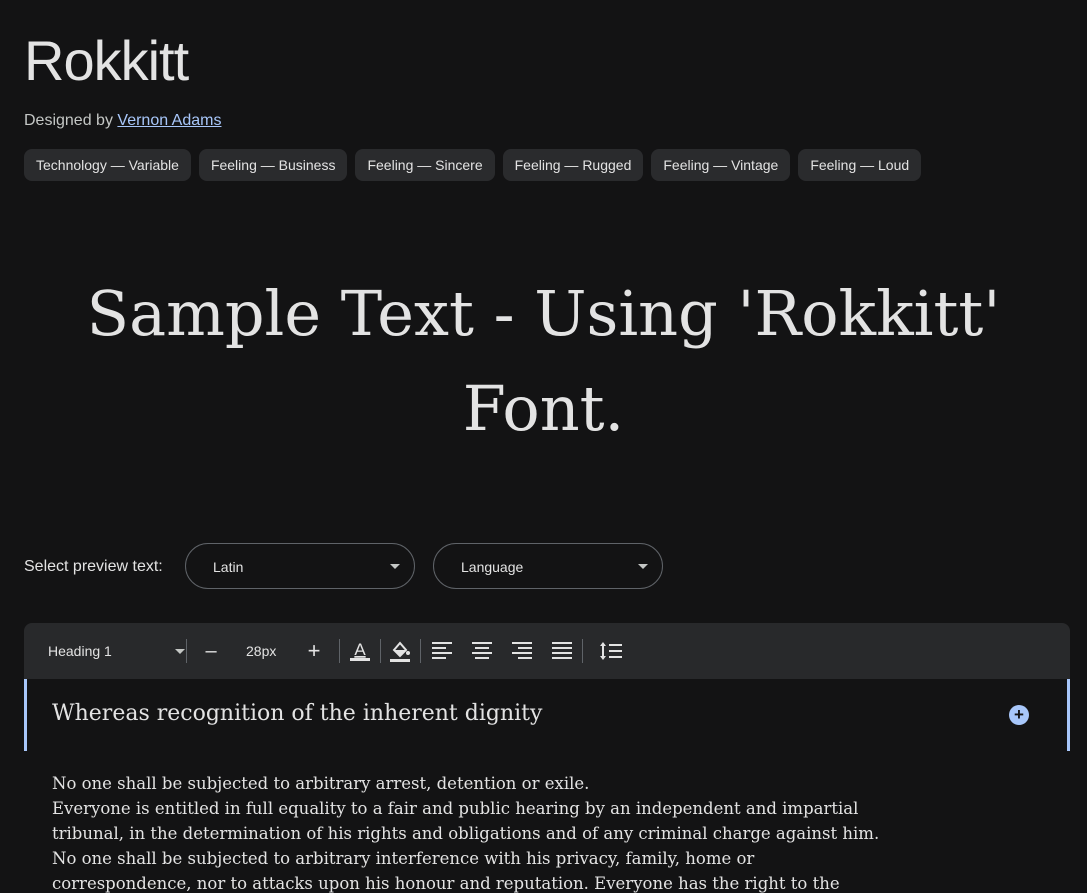 This screenshot has width=1087, height=893. Describe the element at coordinates (1019, 715) in the screenshot. I see `add-block-icon: +` at that location.